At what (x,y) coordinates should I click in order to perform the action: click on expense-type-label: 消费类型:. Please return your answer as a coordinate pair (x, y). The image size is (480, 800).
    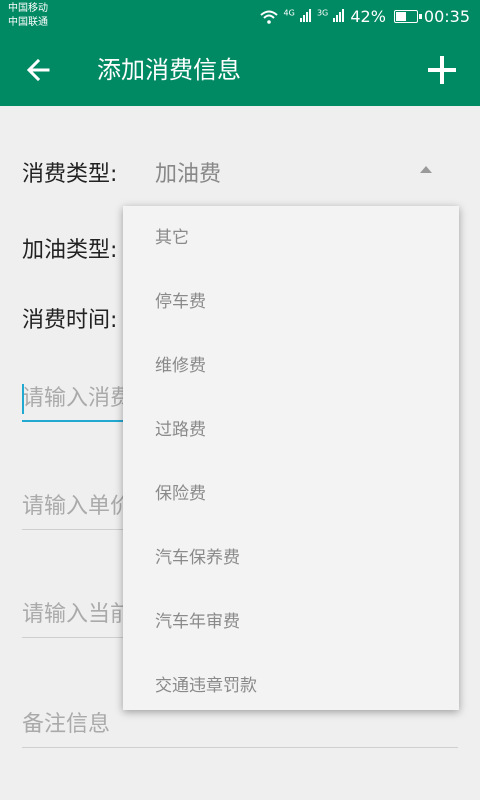
    Looking at the image, I should click on (70, 174).